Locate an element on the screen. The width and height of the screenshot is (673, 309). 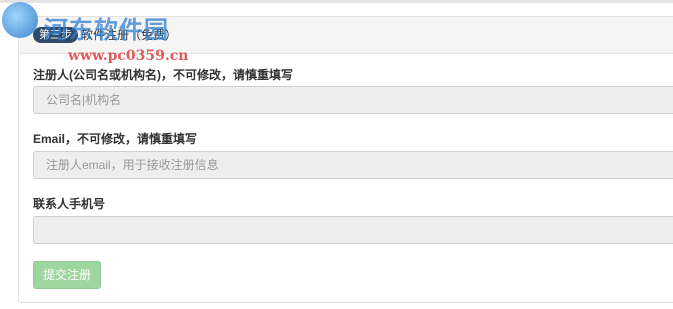
watermark-title: 河东软件园 is located at coordinates (106, 29).